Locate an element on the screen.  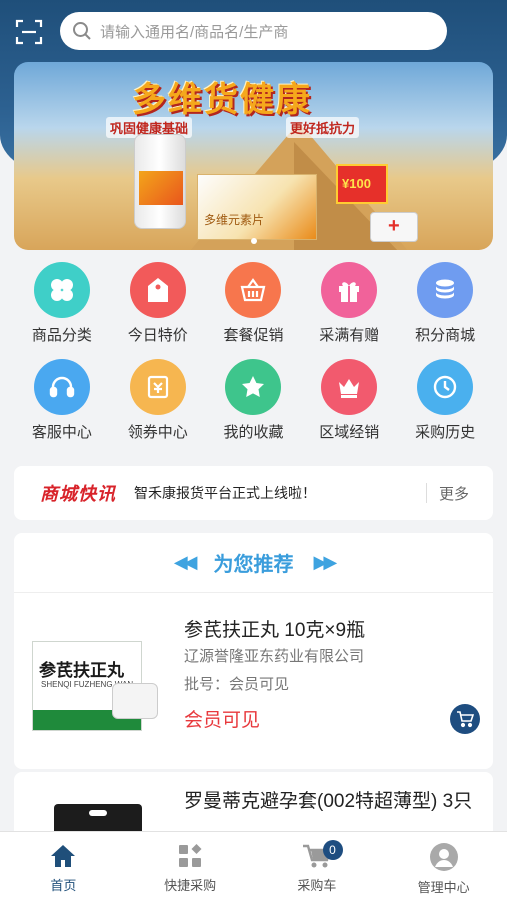
category-label: 套餐促销 is located at coordinates (253, 335).